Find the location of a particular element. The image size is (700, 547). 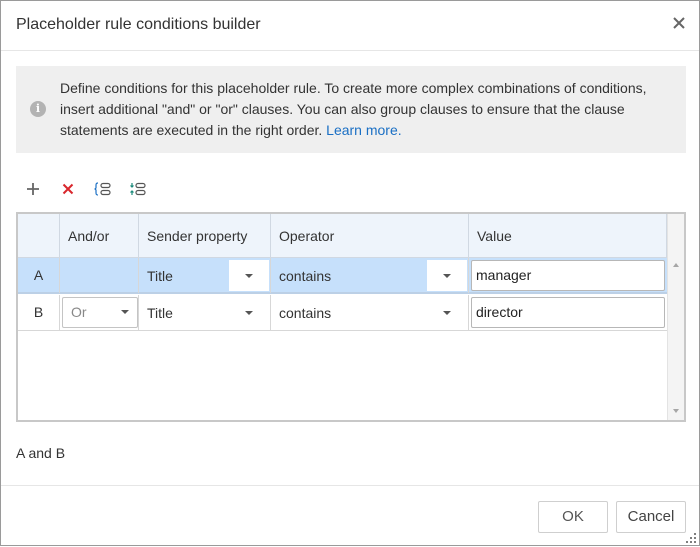

row-letter: A is located at coordinates (39, 275).